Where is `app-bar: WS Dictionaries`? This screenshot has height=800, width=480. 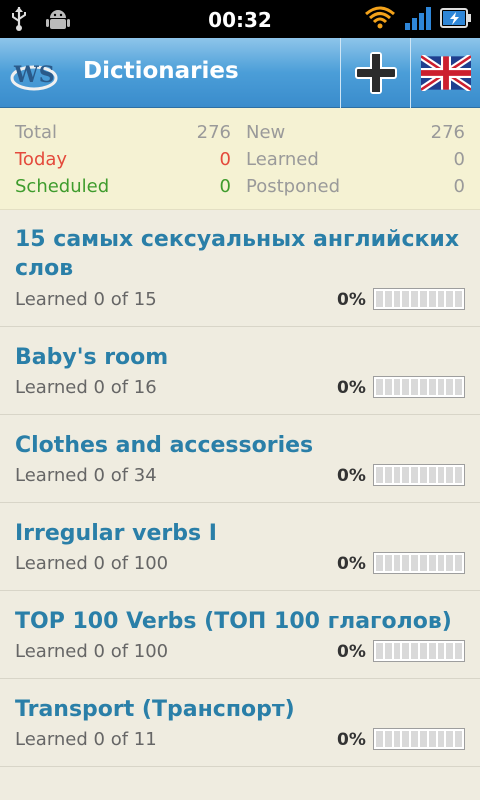 app-bar: WS Dictionaries is located at coordinates (240, 73).